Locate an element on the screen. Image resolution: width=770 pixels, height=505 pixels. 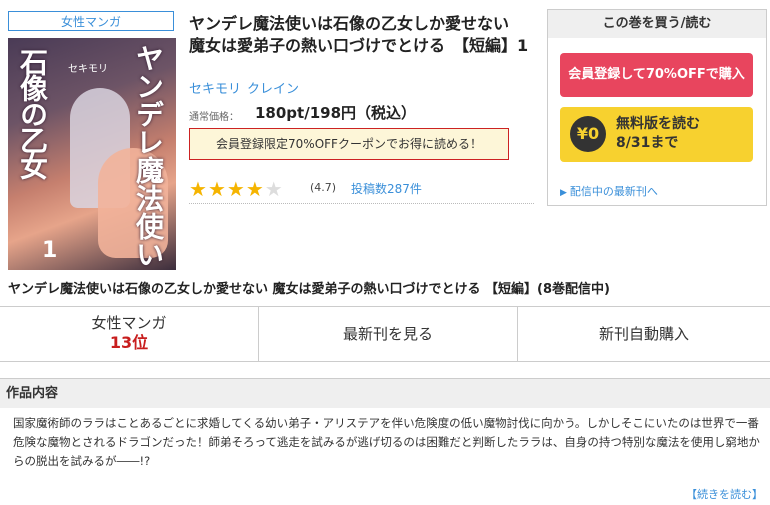
read-free-text: 無料版を読む 8/31まで is located at coordinates (658, 134).